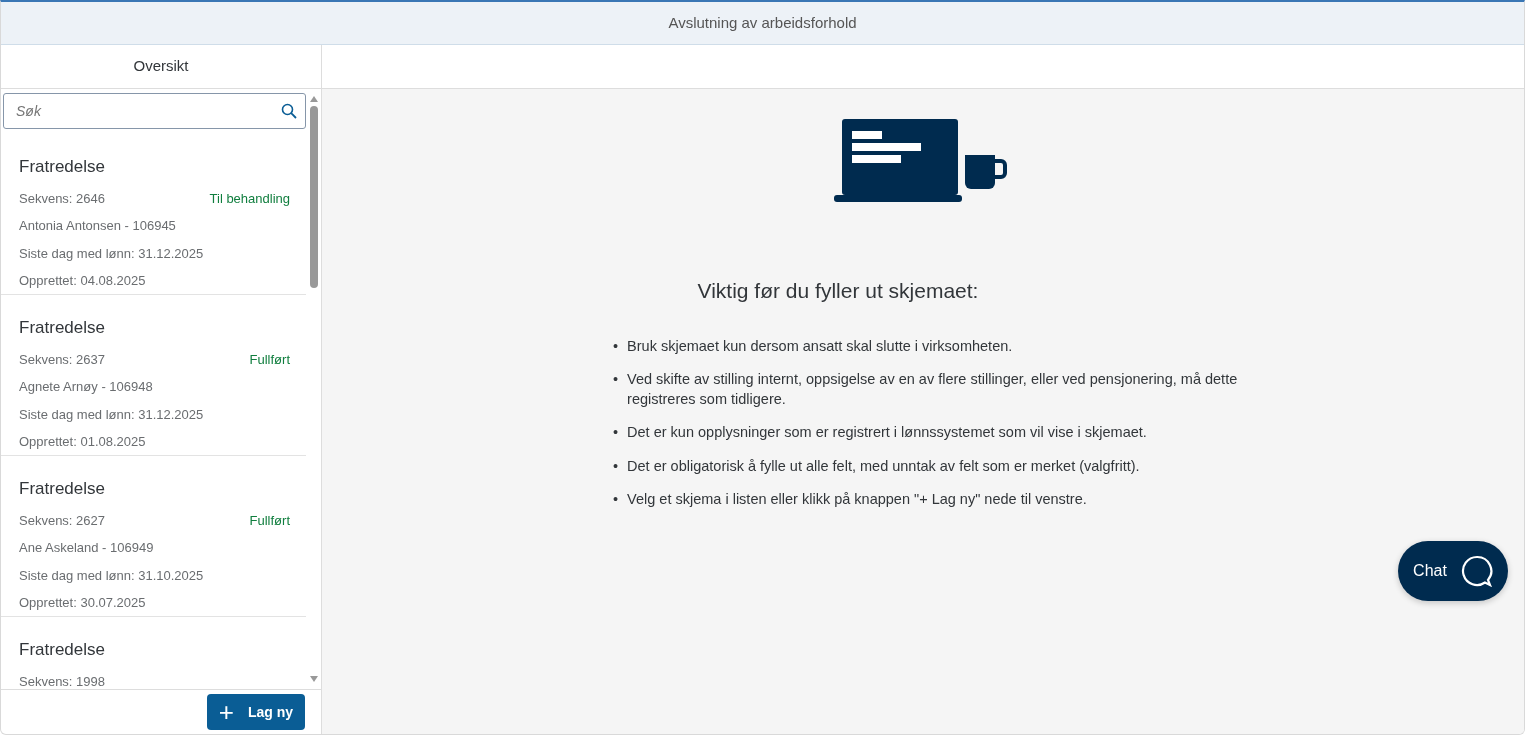 This screenshot has height=735, width=1525. What do you see at coordinates (153, 536) in the screenshot?
I see `list-item: Fratredelse Sekvens: 2627 Fullført Ane Askeland - 106949 Siste dag med lønn: 31.10.2025 Opprettet: 30.07.2025` at bounding box center [153, 536].